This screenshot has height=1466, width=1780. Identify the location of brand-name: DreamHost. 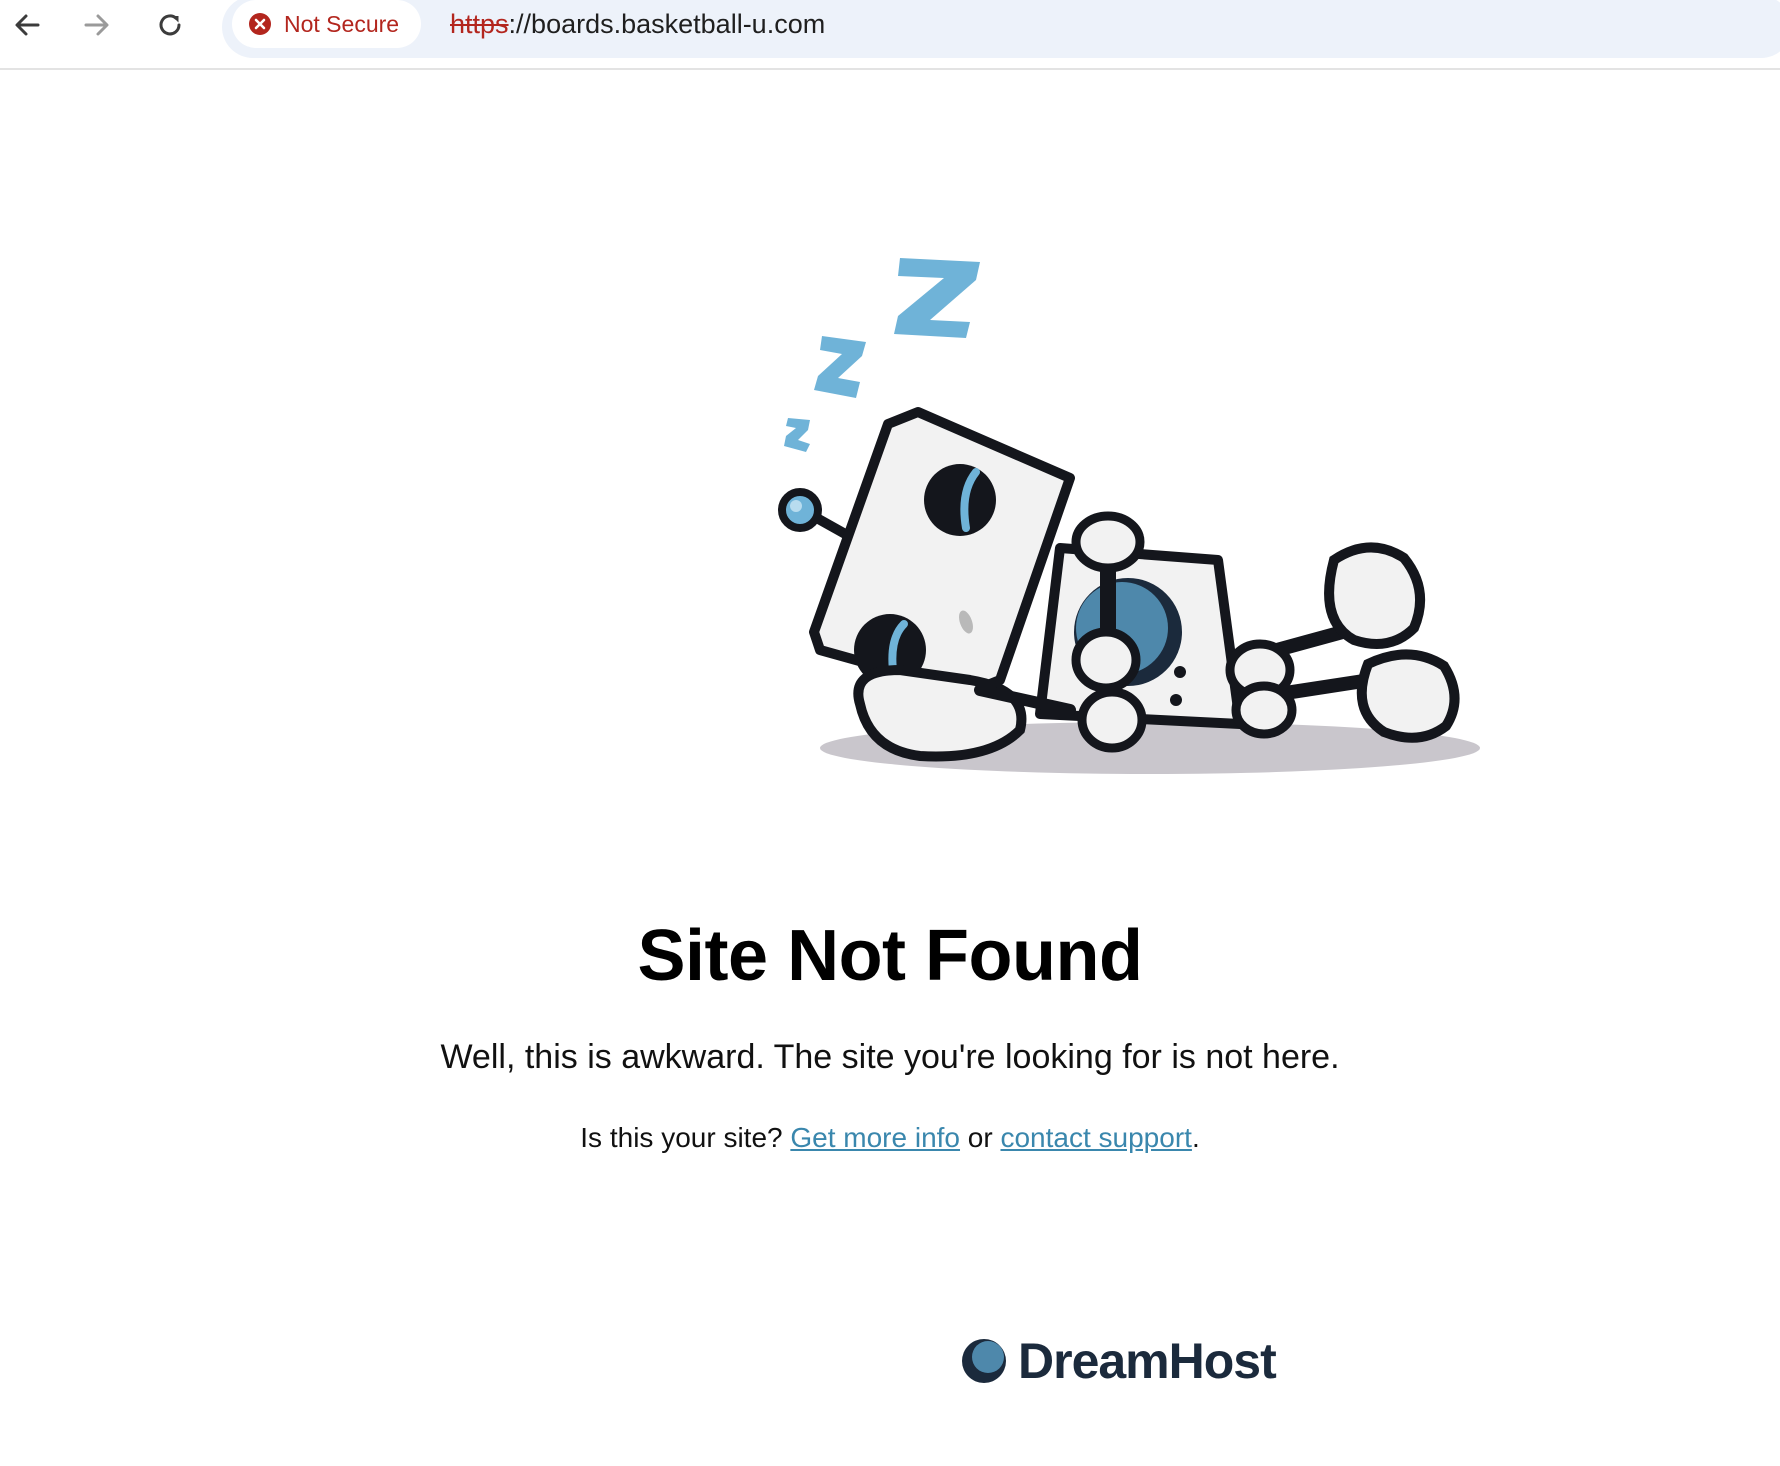
(1147, 1361).